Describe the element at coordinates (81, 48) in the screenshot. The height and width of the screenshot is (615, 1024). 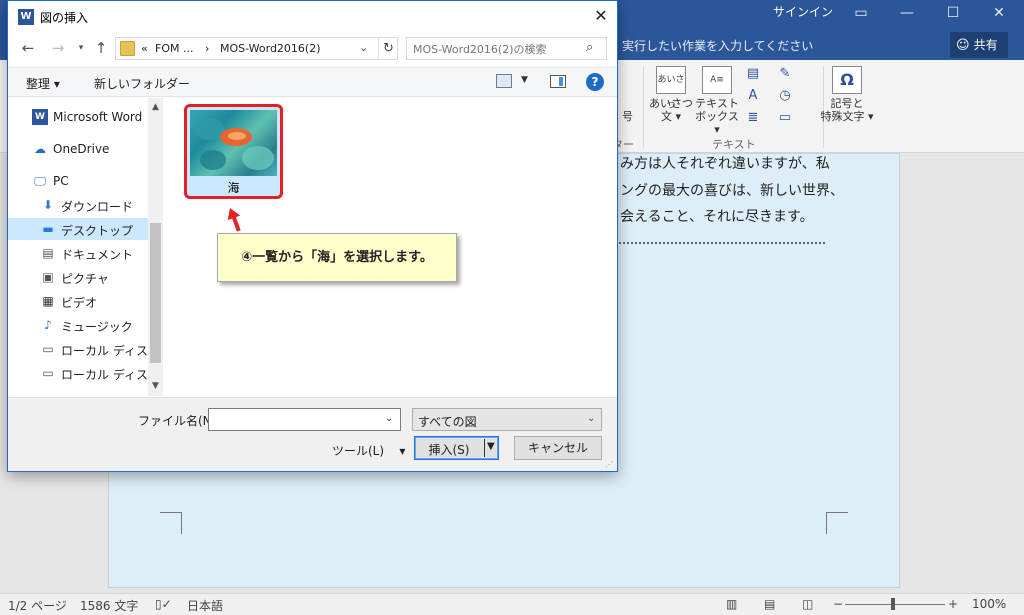
I see `recent-locations-icon: ▾` at that location.